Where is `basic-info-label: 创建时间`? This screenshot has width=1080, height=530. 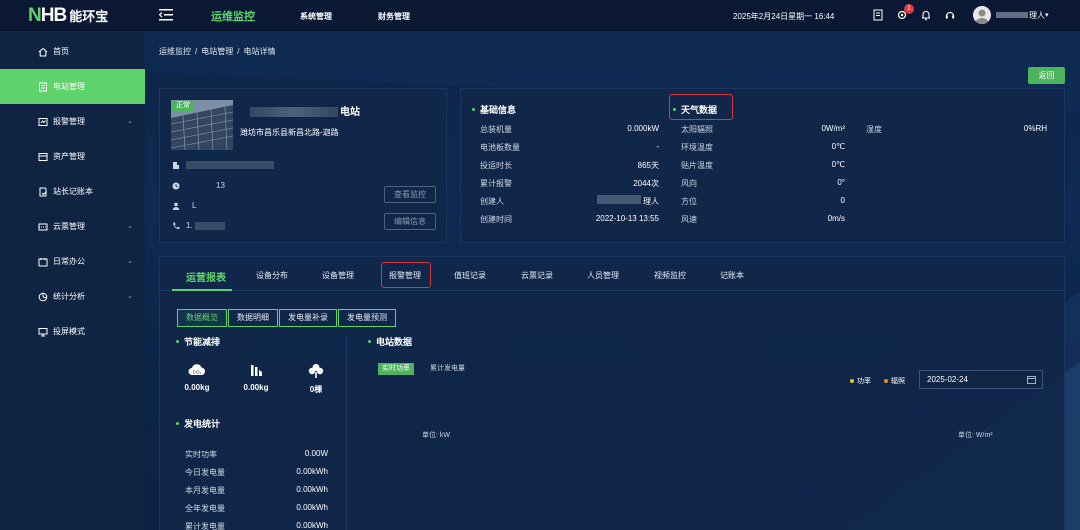
basic-info-label: 创建时间 is located at coordinates (496, 219).